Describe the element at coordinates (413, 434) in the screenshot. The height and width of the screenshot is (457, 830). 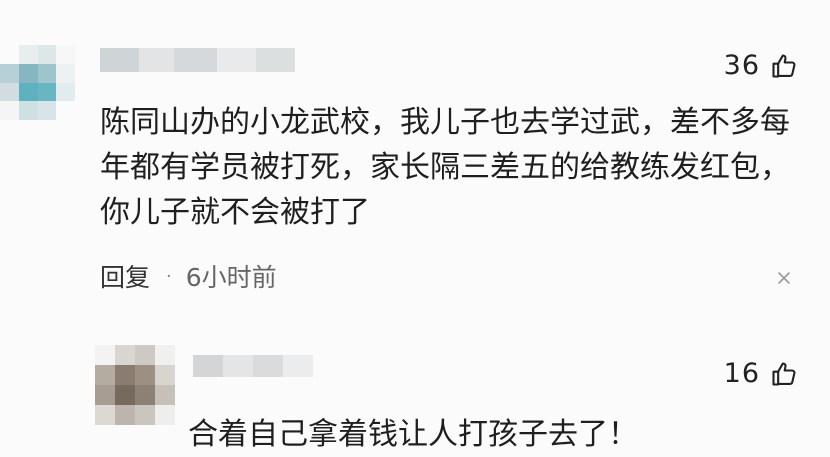
I see `comment-text: 合着自己拿着钱让人打孩子去了！` at that location.